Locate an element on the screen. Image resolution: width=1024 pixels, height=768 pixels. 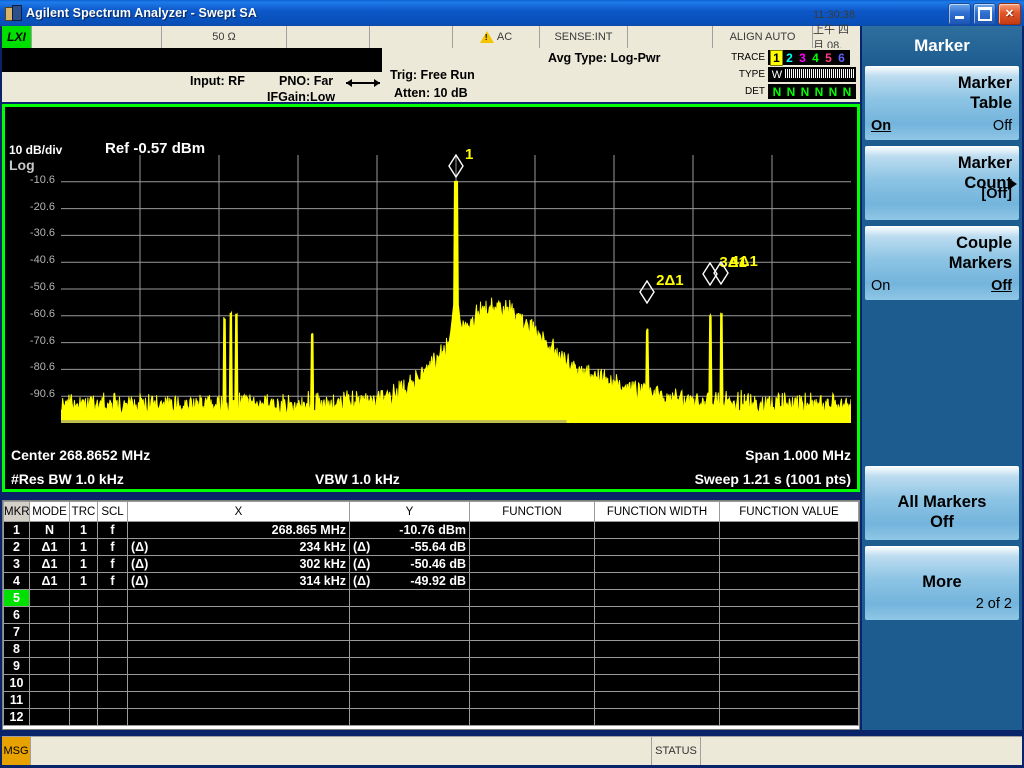
marker-x: (Δ) 314 kHz is located at coordinates (238, 581).